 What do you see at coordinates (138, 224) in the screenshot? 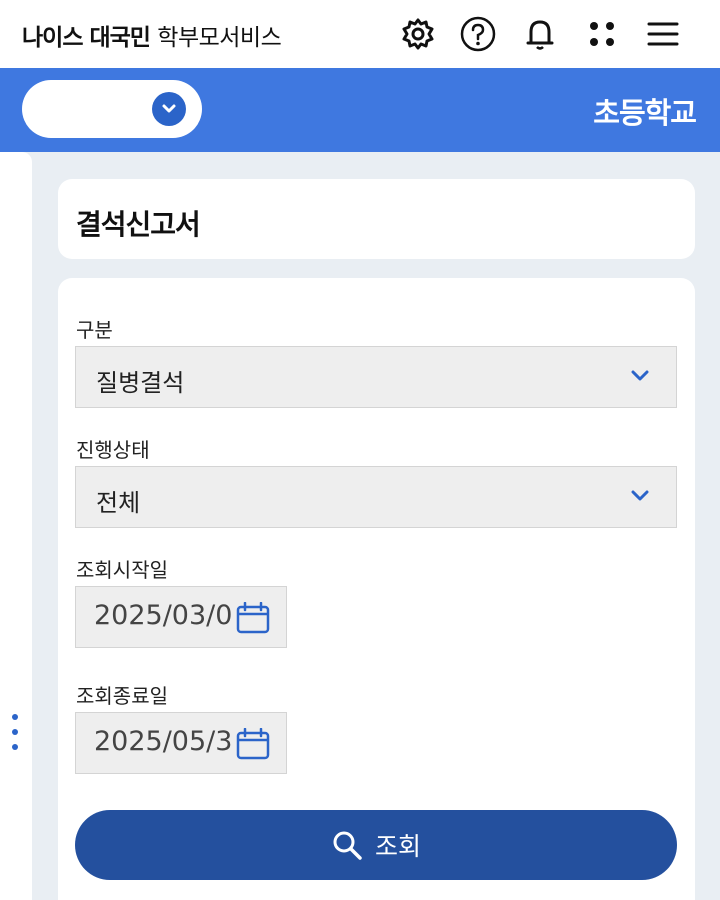
I see `page-title: 결석신고서` at bounding box center [138, 224].